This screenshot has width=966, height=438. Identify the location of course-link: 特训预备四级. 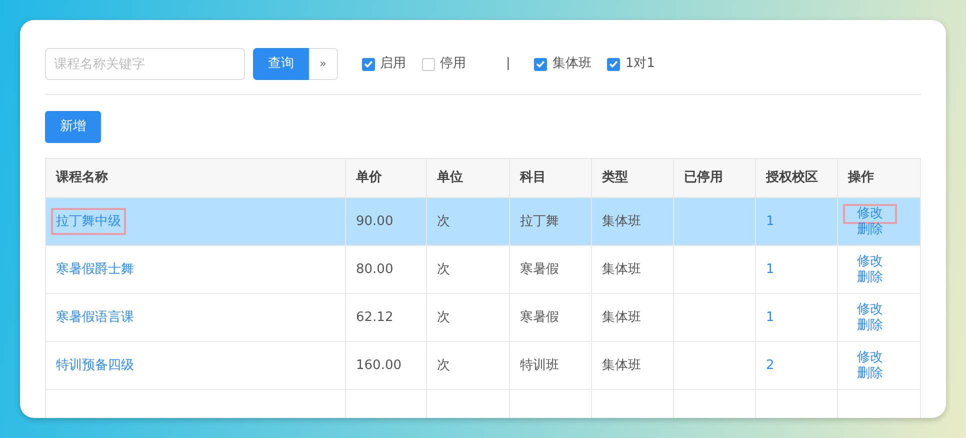
(95, 366).